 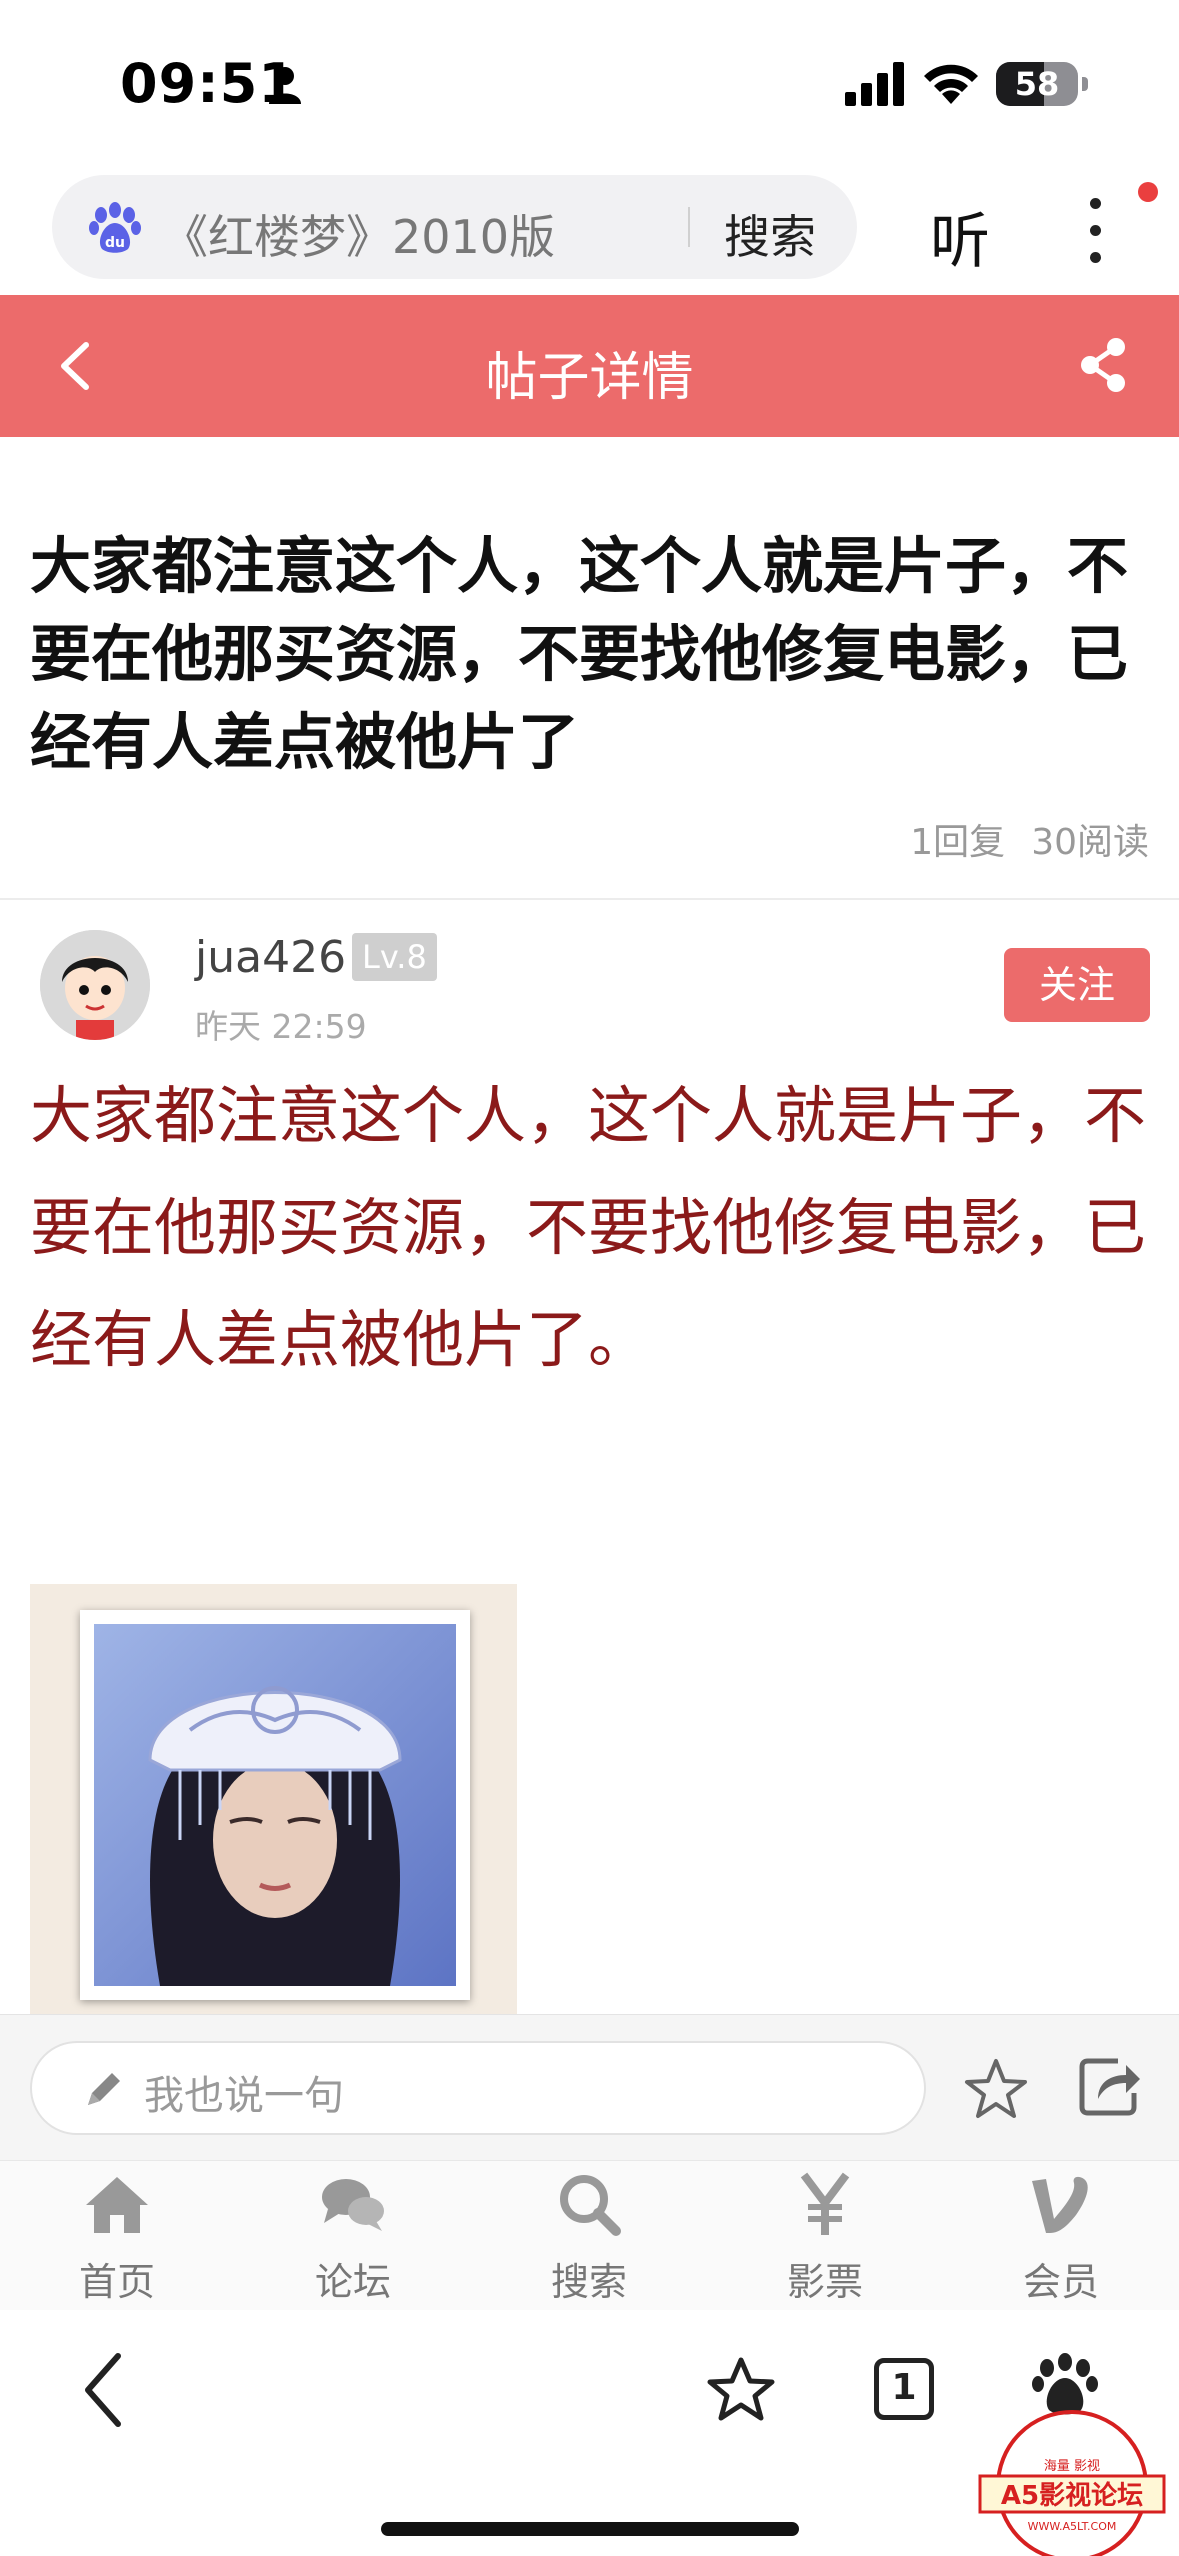 I want to click on watermark-url-text: WWW.A5LT.COM, so click(x=1072, y=2526).